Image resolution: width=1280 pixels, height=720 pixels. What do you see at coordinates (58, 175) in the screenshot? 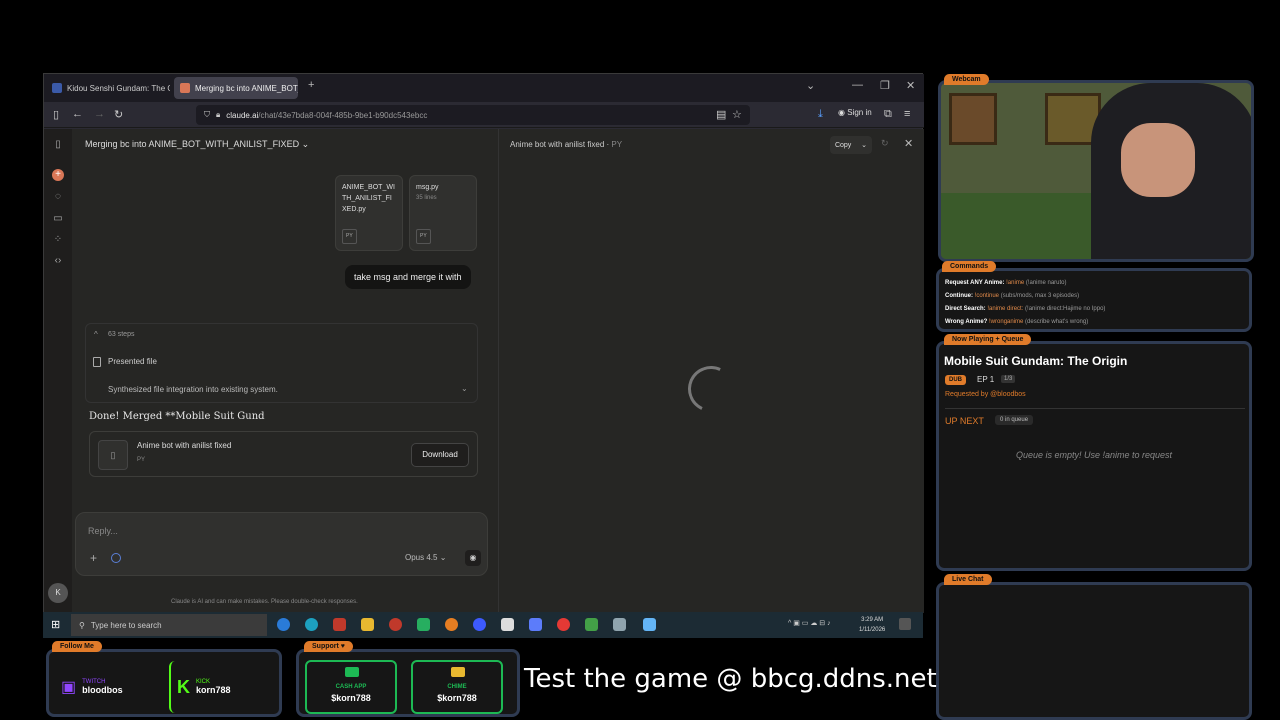
I see `new-chat-icon: +` at bounding box center [58, 175].